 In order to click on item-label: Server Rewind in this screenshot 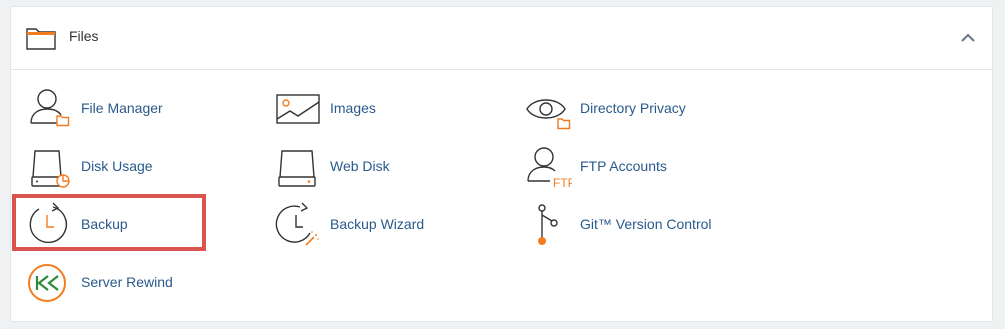, I will do `click(127, 282)`.